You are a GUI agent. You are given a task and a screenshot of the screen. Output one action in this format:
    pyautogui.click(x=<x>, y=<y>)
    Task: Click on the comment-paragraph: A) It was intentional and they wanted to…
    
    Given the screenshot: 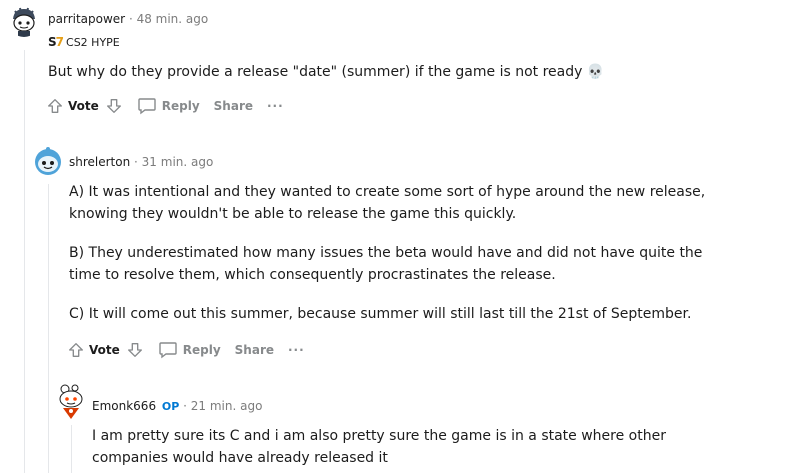 What is the action you would take?
    pyautogui.click(x=387, y=192)
    